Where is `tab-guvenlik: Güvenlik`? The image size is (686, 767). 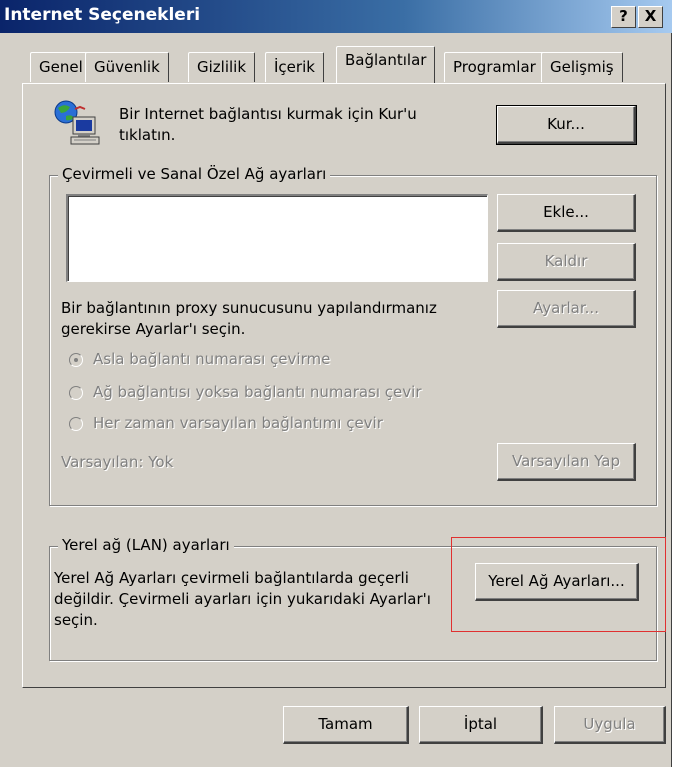
tab-guvenlik: Güvenlik is located at coordinates (127, 67).